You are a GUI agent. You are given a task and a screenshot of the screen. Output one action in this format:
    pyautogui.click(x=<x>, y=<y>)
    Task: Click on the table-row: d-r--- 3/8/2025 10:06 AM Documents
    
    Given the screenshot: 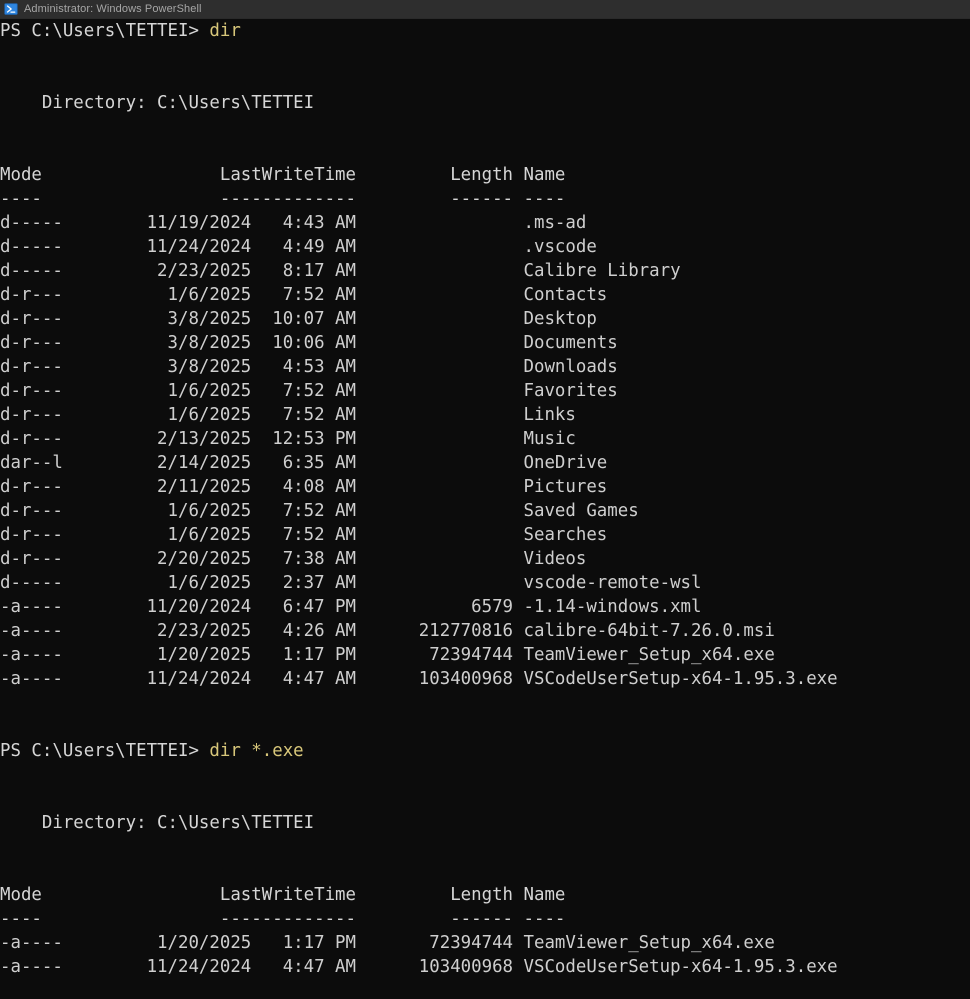 What is the action you would take?
    pyautogui.click(x=309, y=343)
    